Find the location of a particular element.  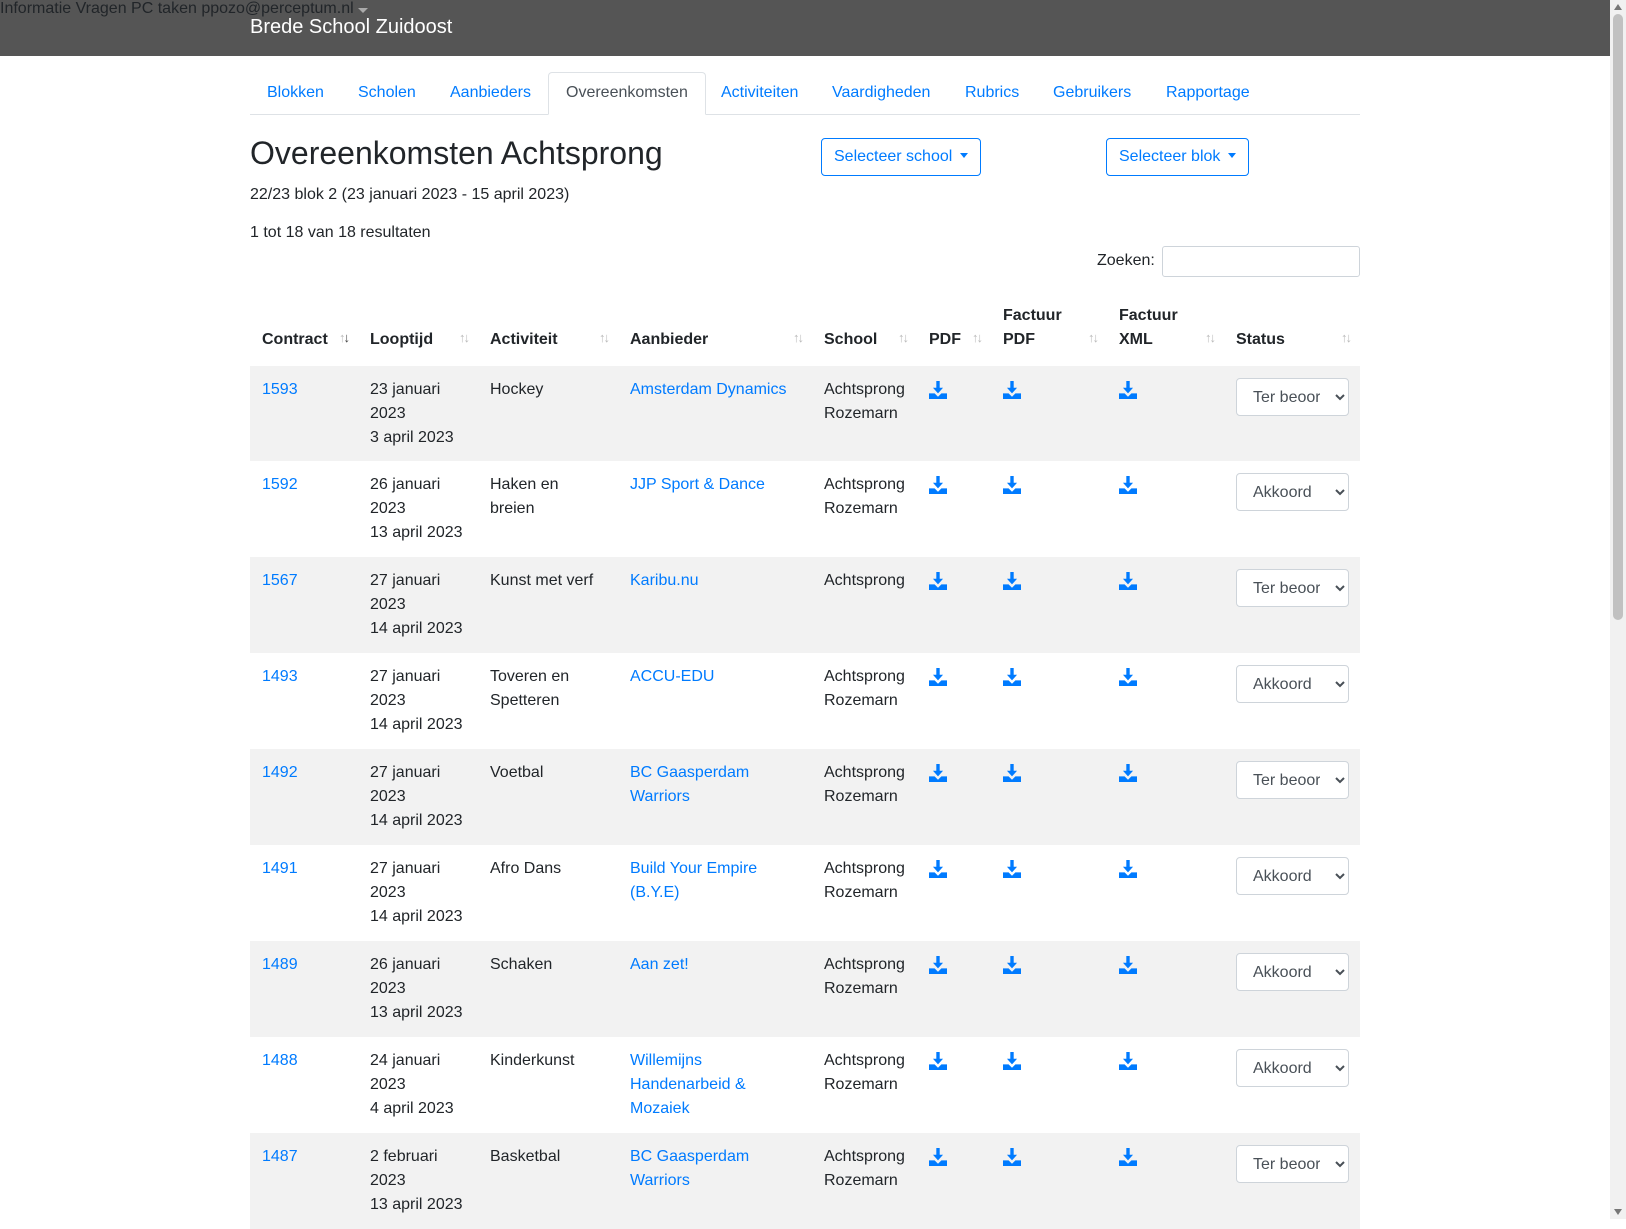

activiteit-cell: Hockey is located at coordinates (548, 413).